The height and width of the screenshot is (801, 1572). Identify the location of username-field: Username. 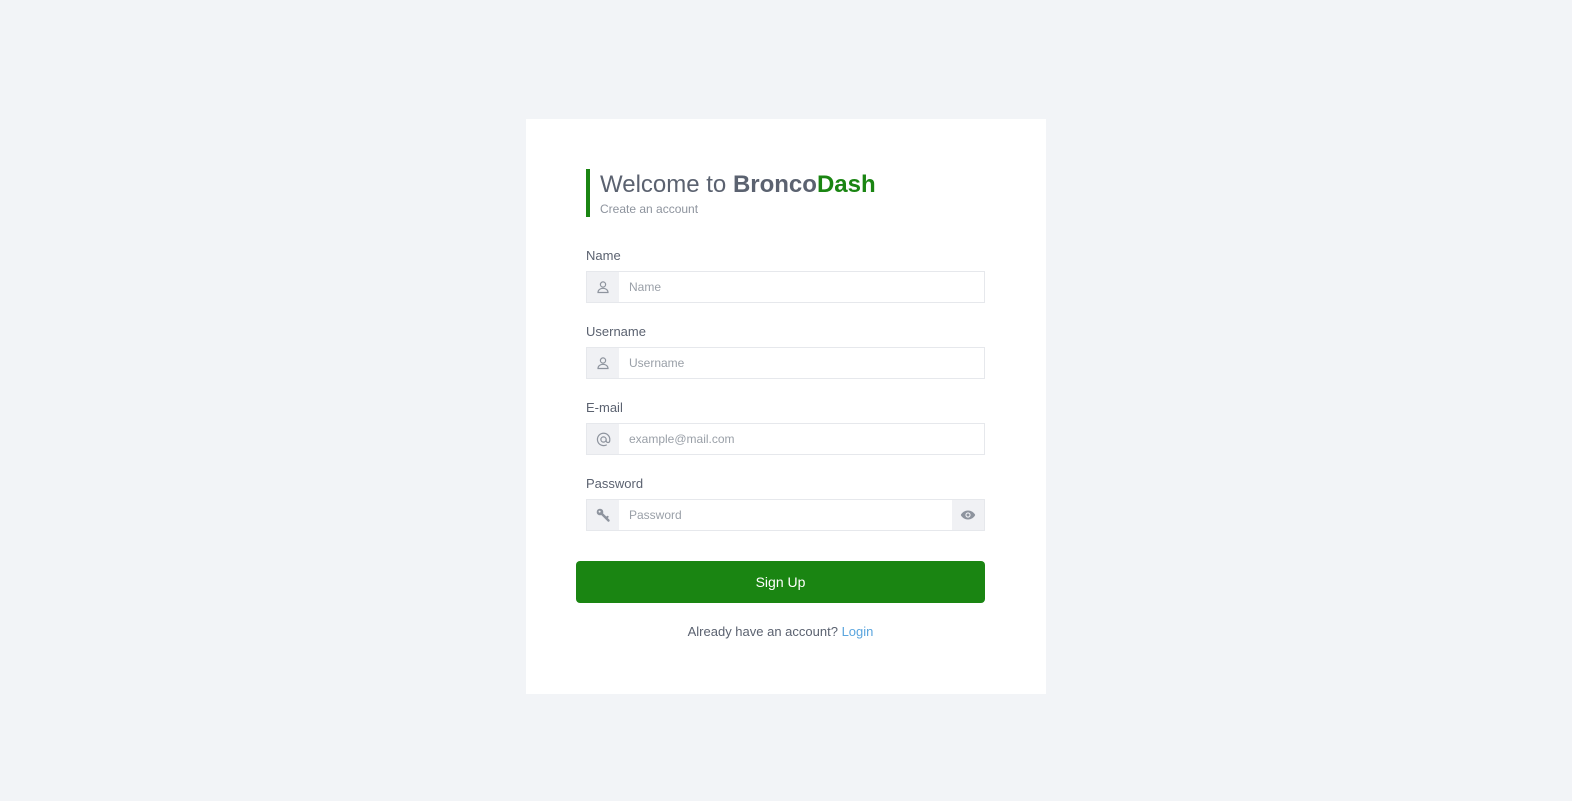
(785, 351).